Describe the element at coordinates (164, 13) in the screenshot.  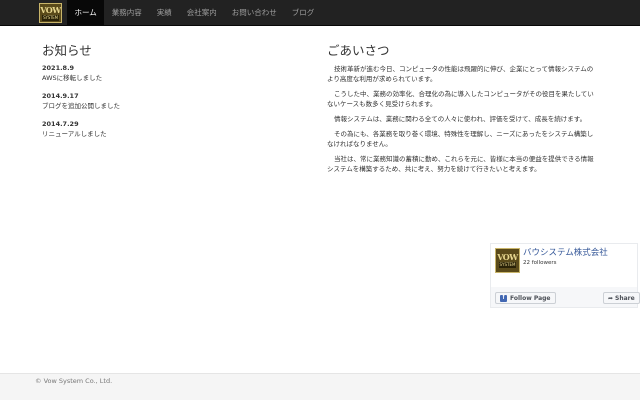
I see `nav-item-results: 実績` at that location.